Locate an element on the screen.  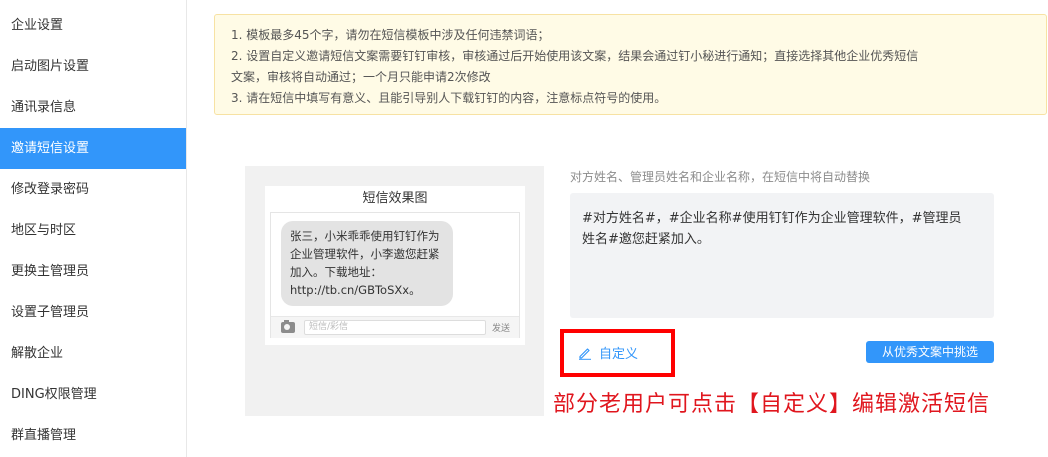
sidebar-item-invite-sms: 邀请短信设置 is located at coordinates (93, 148).